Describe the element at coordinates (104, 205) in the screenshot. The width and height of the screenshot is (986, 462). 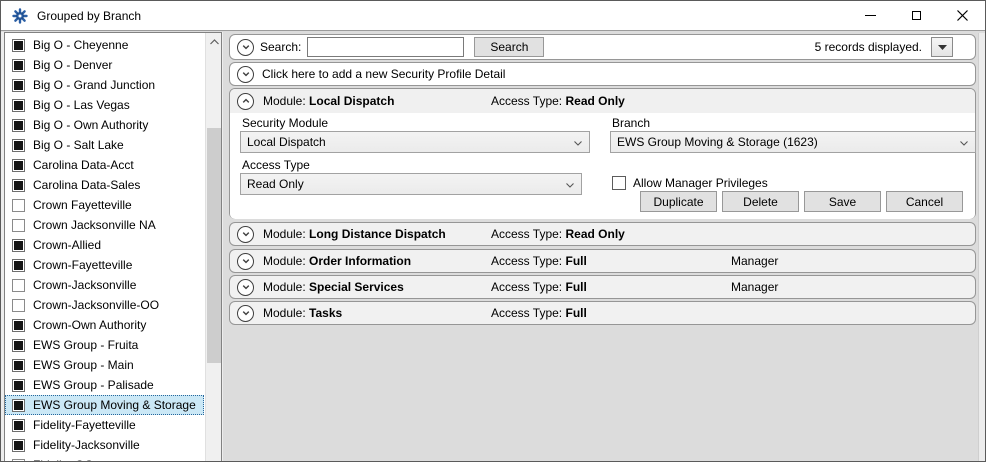
I see `branch-list-item: Crown Fayetteville` at that location.